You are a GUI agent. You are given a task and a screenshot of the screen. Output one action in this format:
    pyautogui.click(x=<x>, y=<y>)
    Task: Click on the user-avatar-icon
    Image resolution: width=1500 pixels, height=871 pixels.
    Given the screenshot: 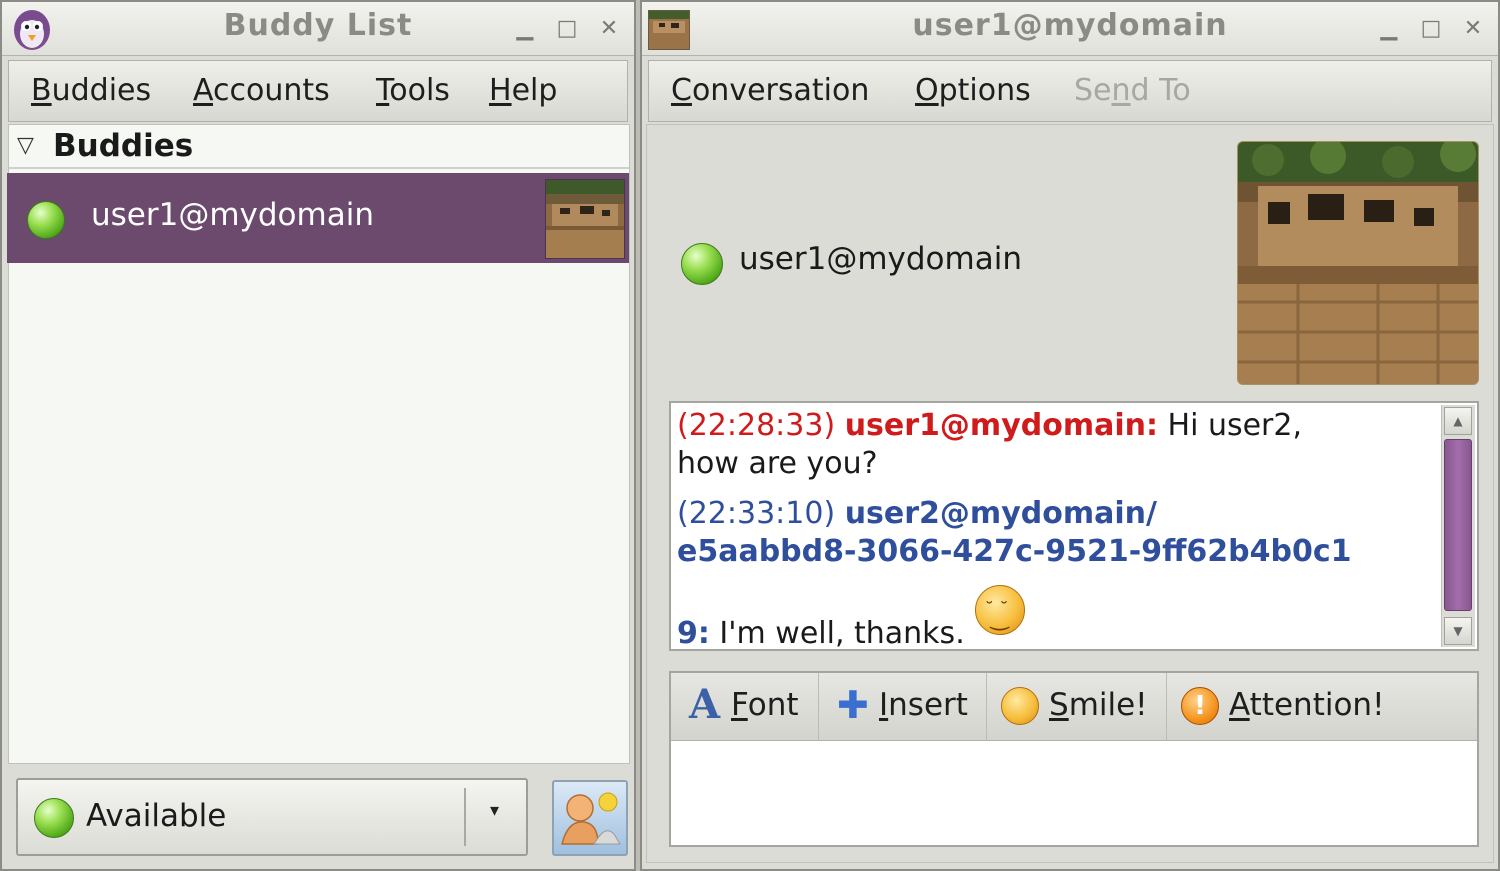 What is the action you would take?
    pyautogui.click(x=591, y=818)
    